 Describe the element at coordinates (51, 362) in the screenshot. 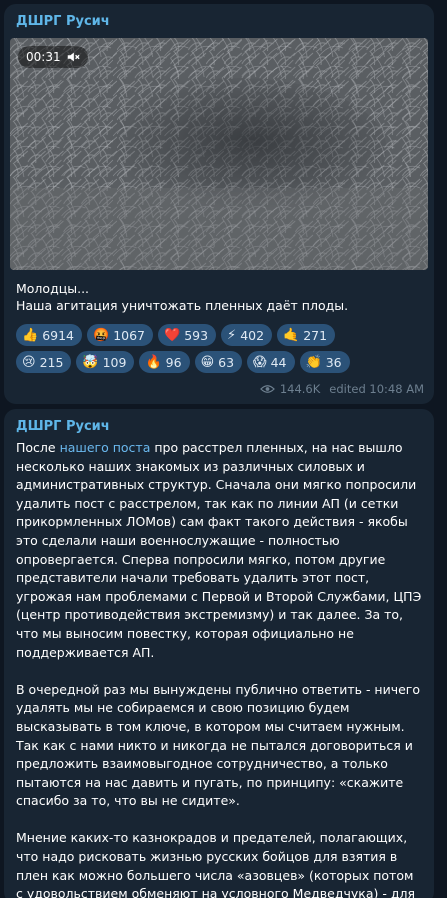

I see `reaction-count: 215` at that location.